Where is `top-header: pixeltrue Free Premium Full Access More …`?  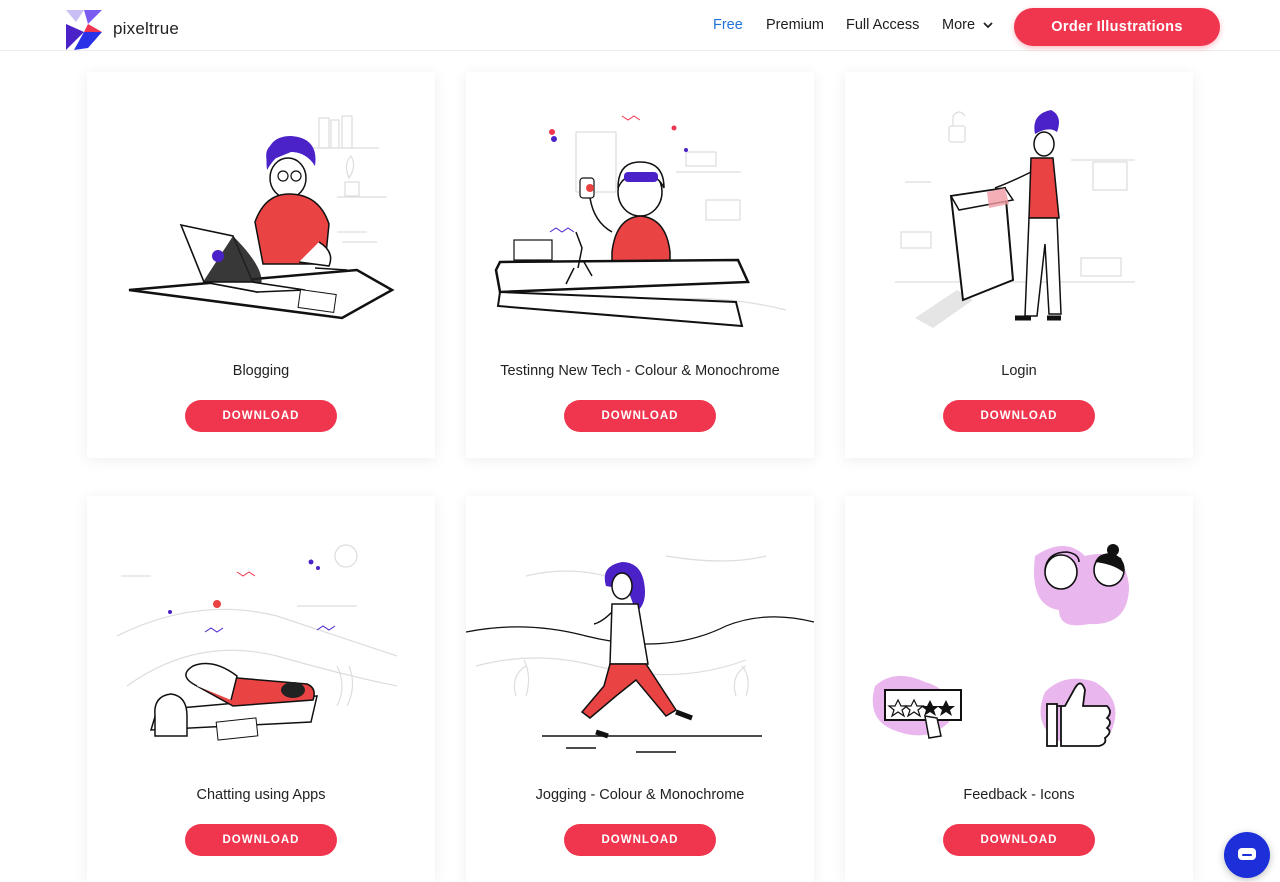
top-header: pixeltrue Free Premium Full Access More … is located at coordinates (640, 25).